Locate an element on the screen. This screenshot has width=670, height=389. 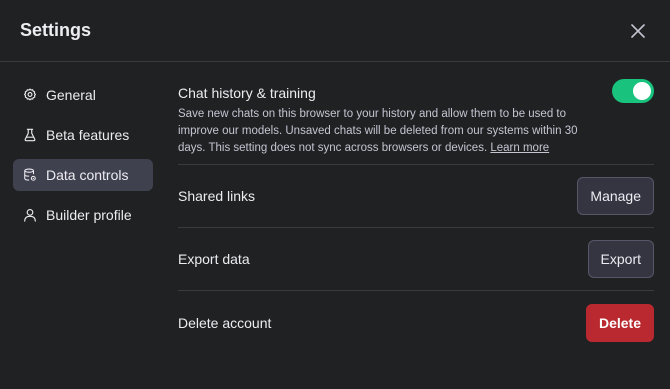
sidebar-item-data-controls: Data controls is located at coordinates (83, 175).